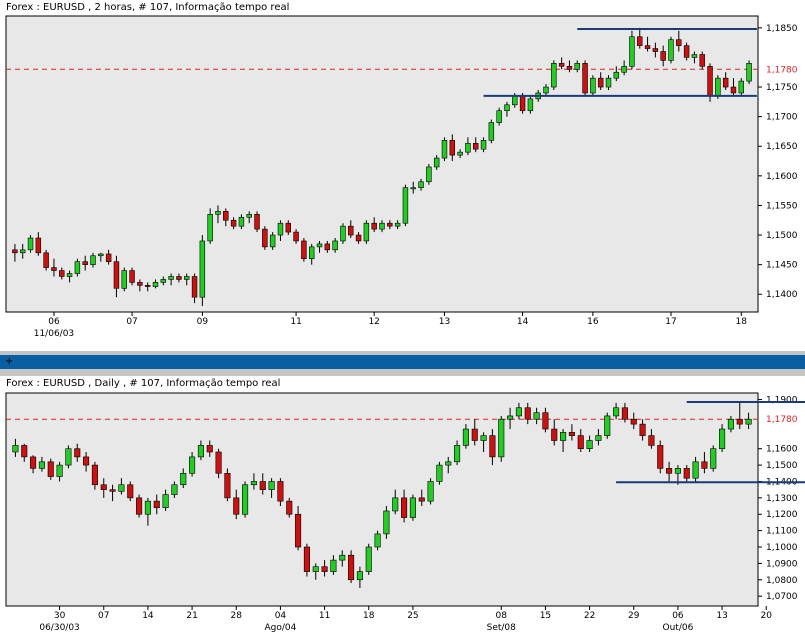 This screenshot has width=805, height=642. What do you see at coordinates (373, 322) in the screenshot?
I see `x-tick-label: 12` at bounding box center [373, 322].